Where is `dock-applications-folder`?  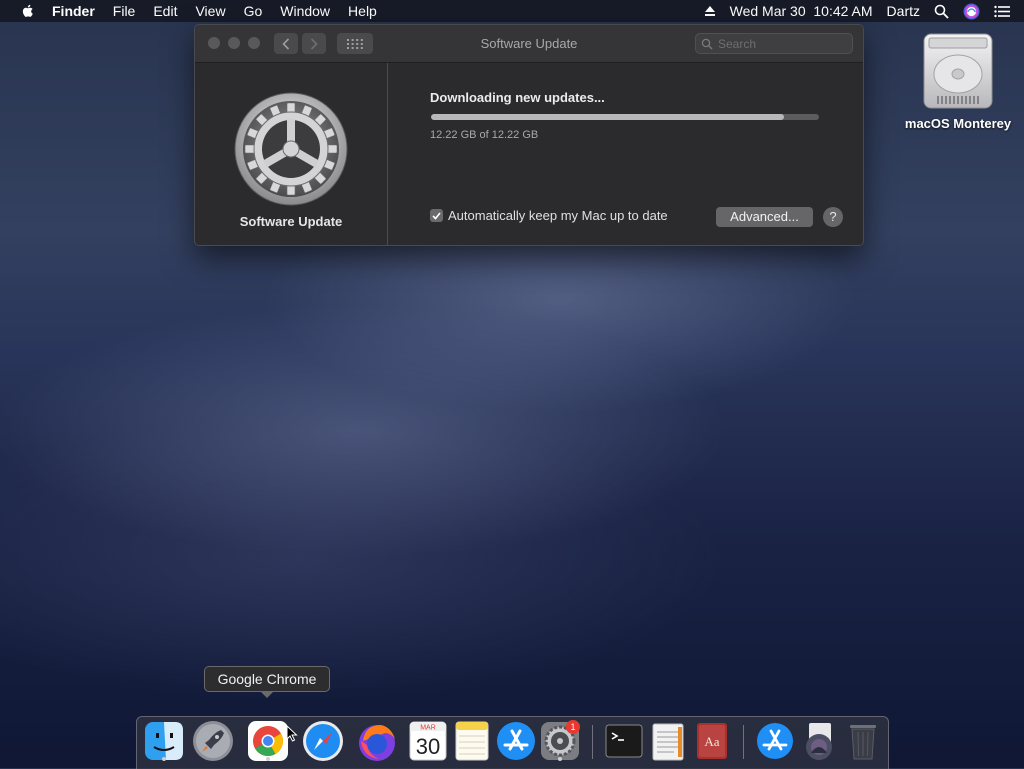 dock-applications-folder is located at coordinates (775, 741).